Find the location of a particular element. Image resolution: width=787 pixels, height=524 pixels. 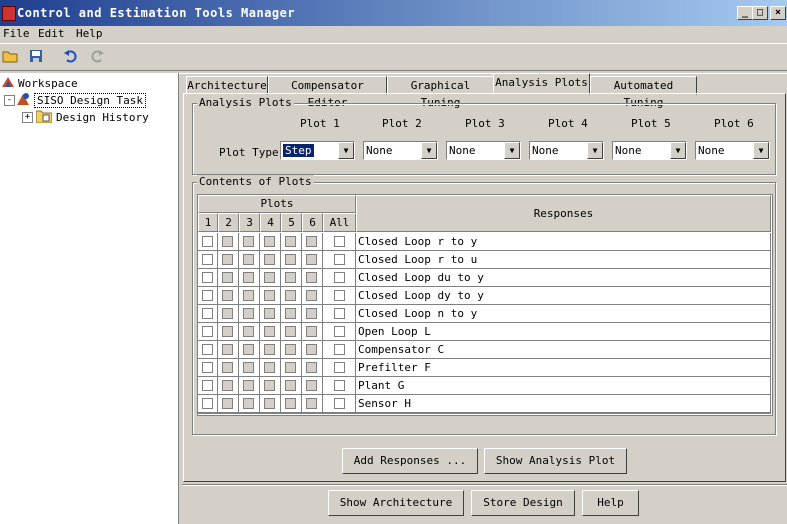

contents-of-plots-group-label: Contents of Plots is located at coordinates (255, 181).